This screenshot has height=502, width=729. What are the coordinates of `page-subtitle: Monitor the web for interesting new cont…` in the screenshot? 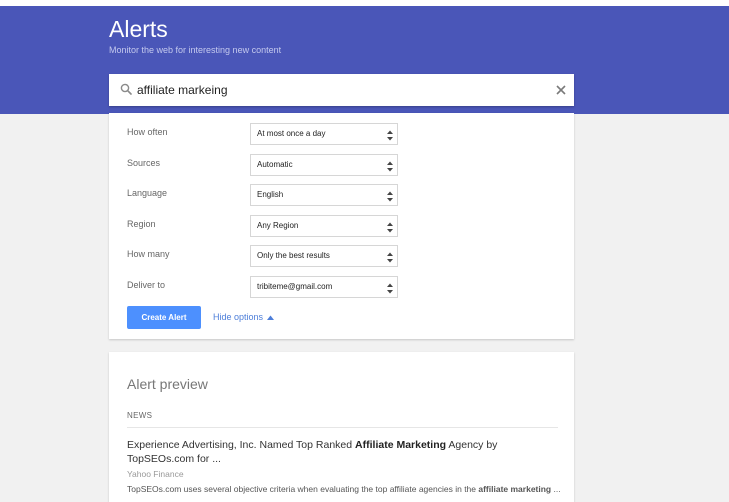 It's located at (195, 50).